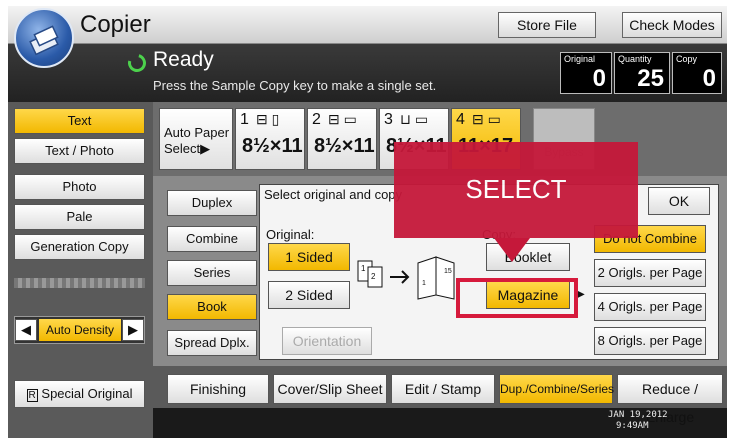 The height and width of the screenshot is (438, 735). What do you see at coordinates (342, 139) in the screenshot?
I see `tray-2-button: 2 ⊟ ▭ 8½×11` at bounding box center [342, 139].